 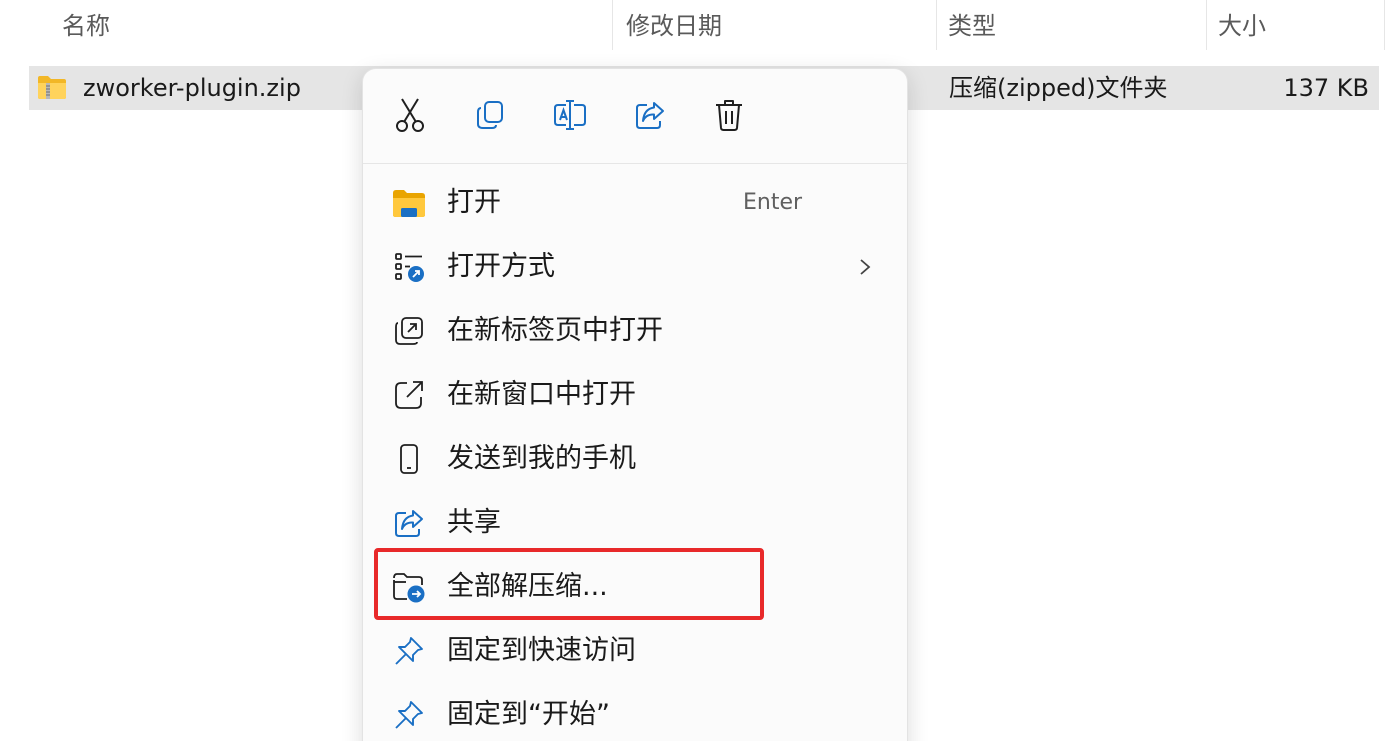 I want to click on menu-item-label: 打开方式, so click(x=501, y=266).